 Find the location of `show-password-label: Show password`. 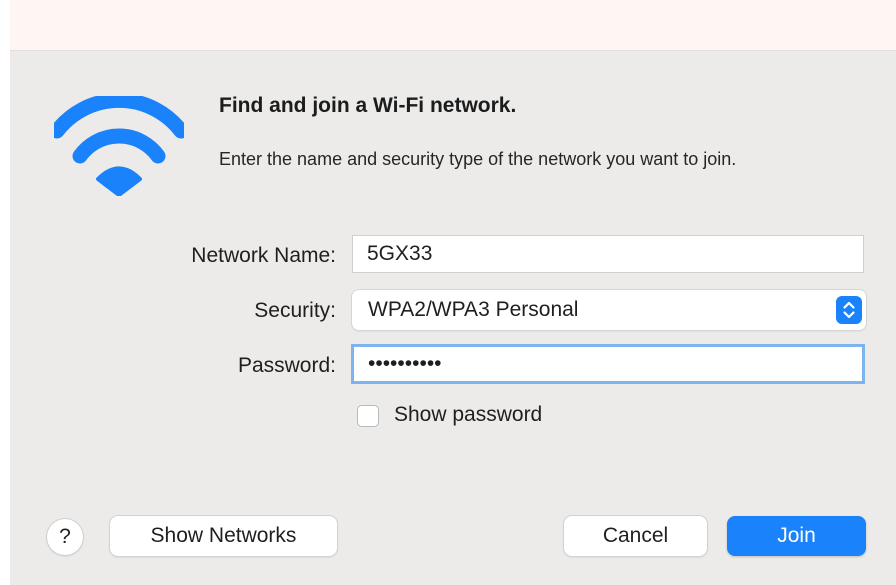

show-password-label: Show password is located at coordinates (468, 415).